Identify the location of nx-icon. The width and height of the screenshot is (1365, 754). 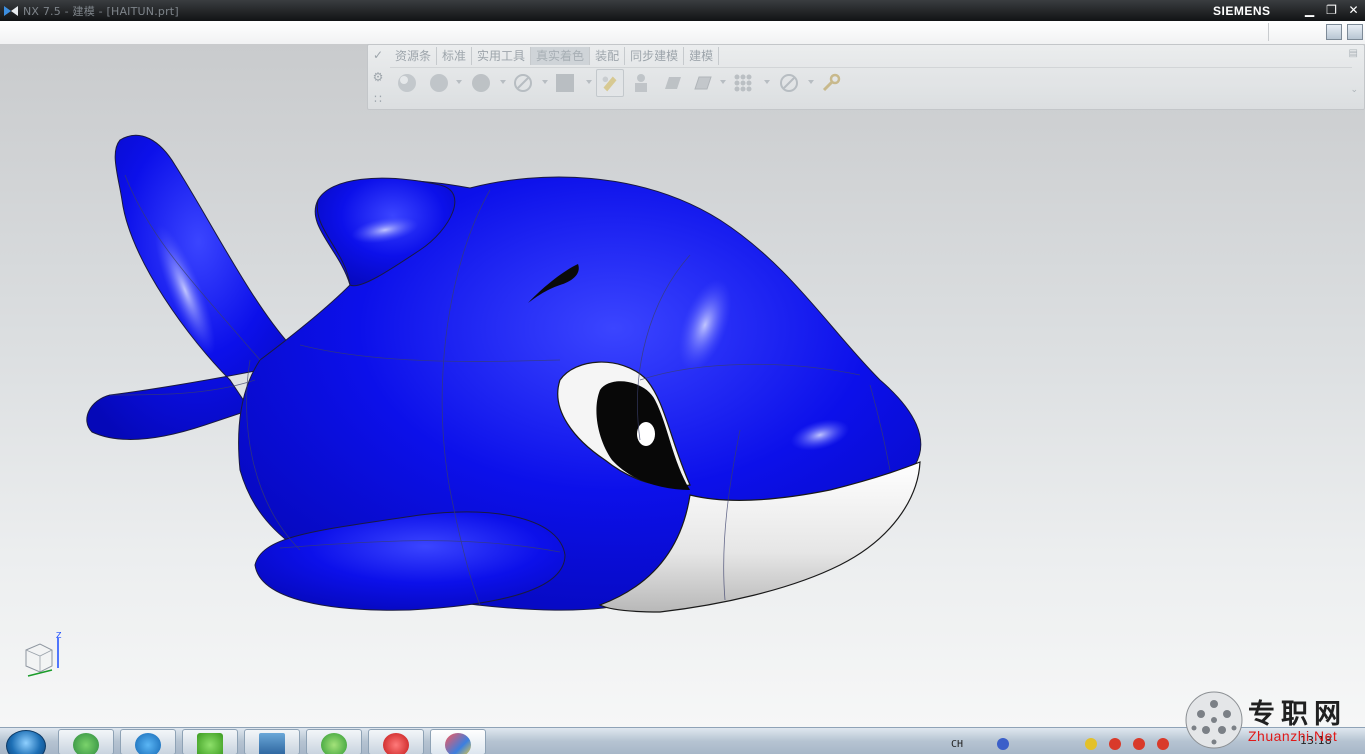
(458, 741).